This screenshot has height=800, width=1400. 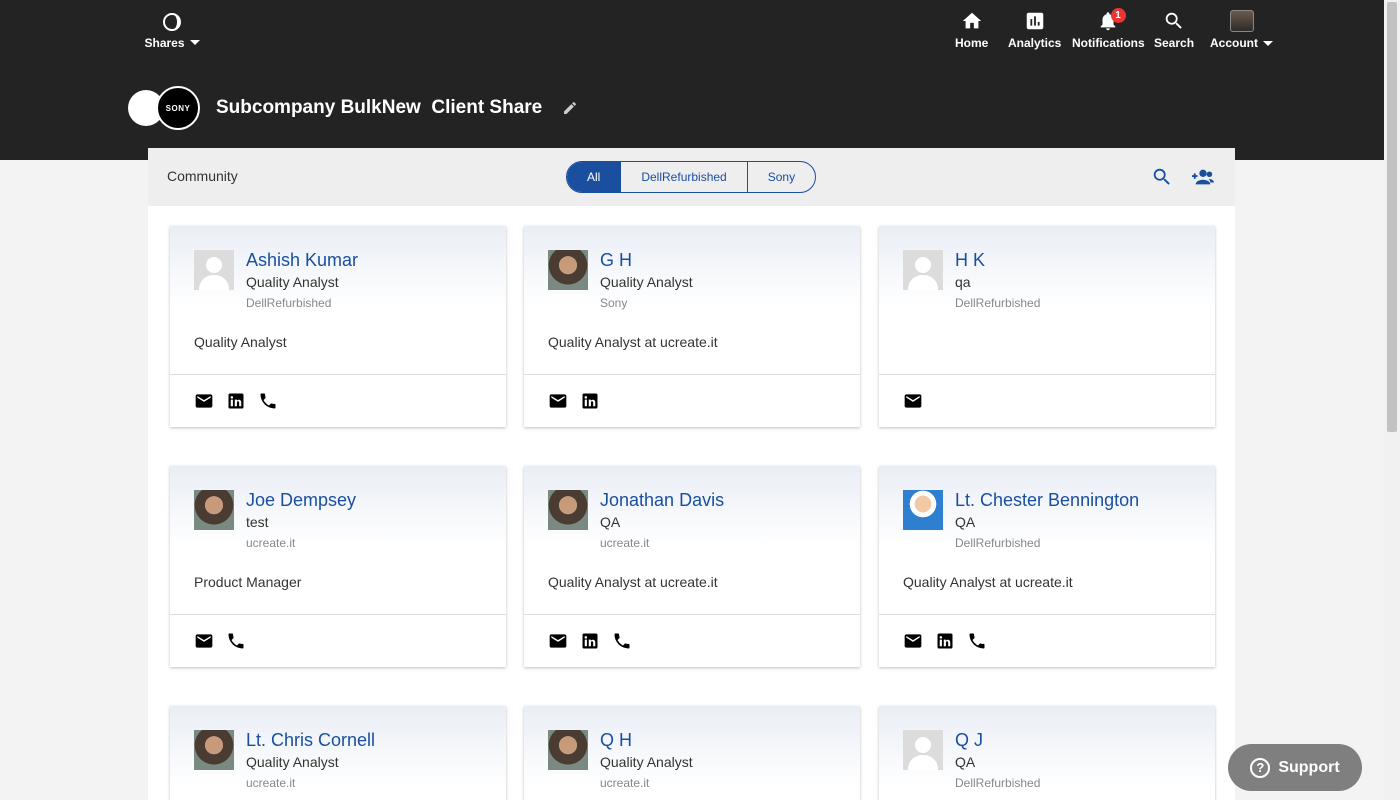 I want to click on member-info: Q H Quality Analyst ucreate.it, so click(x=646, y=761).